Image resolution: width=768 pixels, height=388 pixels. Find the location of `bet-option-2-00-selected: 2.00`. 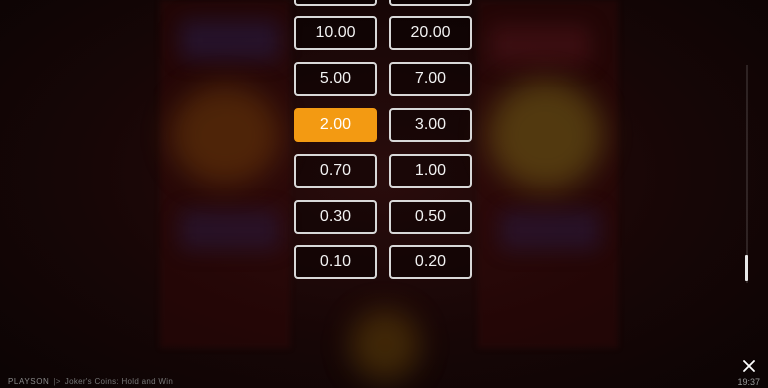

bet-option-2-00-selected: 2.00 is located at coordinates (335, 125).